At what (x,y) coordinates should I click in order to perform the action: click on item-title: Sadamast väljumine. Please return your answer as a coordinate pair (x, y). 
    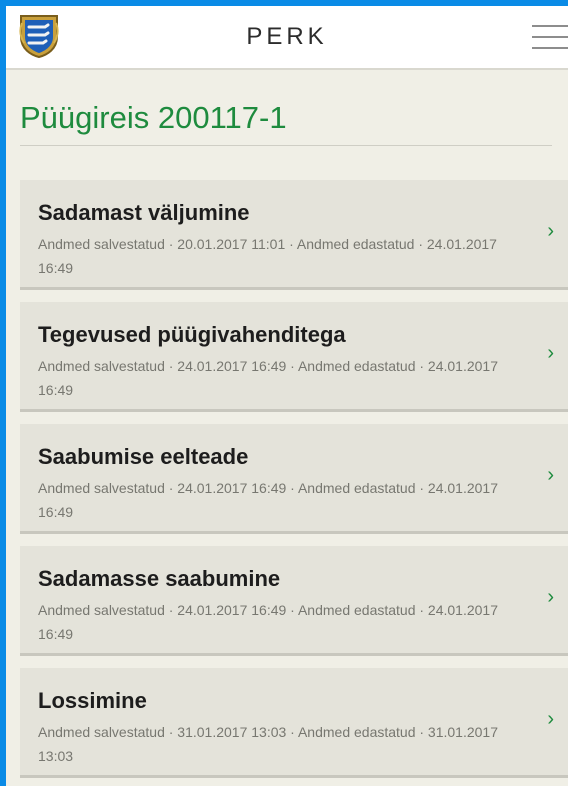
    Looking at the image, I should click on (144, 212).